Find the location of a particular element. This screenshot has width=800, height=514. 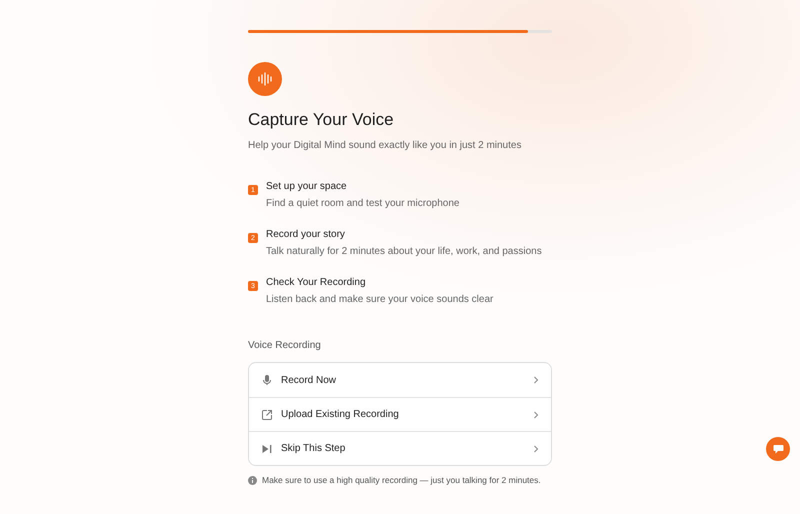

step-description: Find a quiet room and test your microphone is located at coordinates (363, 203).